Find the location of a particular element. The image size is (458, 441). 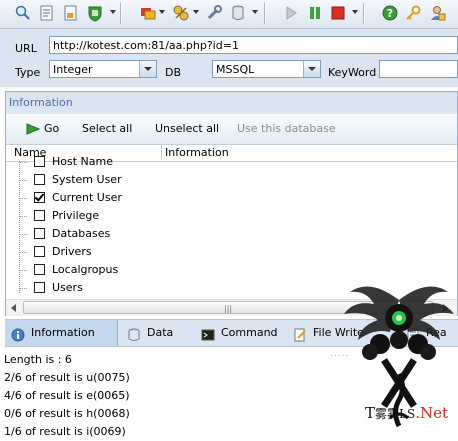

tree-item: Users is located at coordinates (173, 288).